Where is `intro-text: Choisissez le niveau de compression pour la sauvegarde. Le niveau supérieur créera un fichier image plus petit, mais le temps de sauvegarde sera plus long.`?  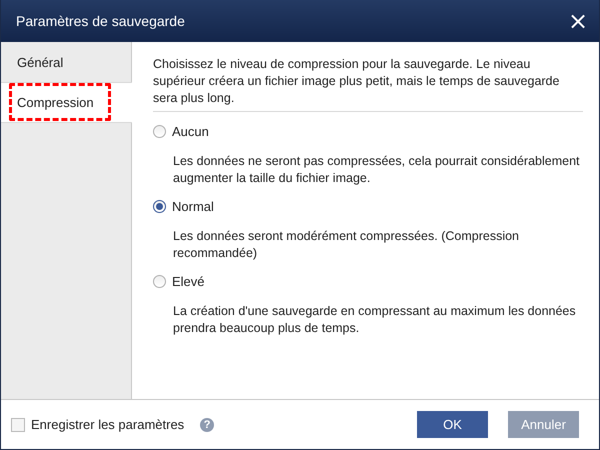
intro-text: Choisissez le niveau de compression pour la sauvegarde. Le niveau supérieur créera un fichier image plus petit, mais le temps de sauvegarde sera plus long. is located at coordinates (356, 81).